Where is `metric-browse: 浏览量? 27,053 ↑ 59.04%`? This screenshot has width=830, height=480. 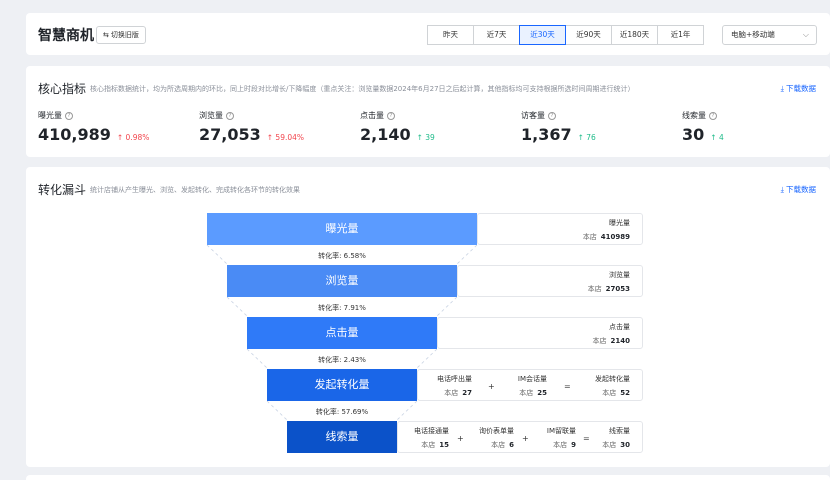 metric-browse: 浏览量? 27,053 ↑ 59.04% is located at coordinates (279, 127).